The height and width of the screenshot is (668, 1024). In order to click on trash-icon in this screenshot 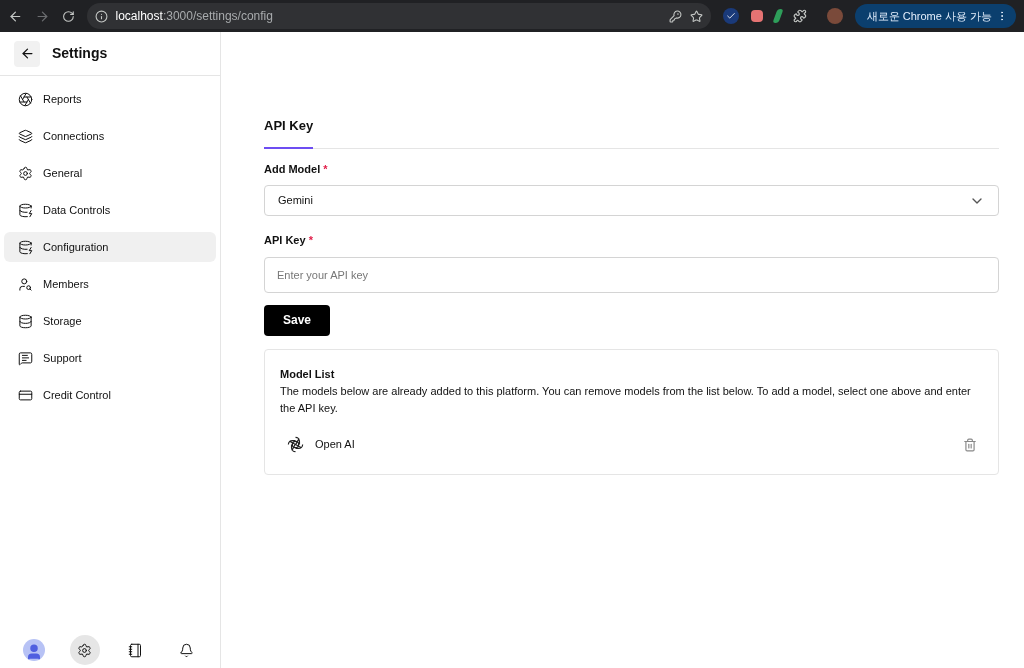, I will do `click(970, 444)`.